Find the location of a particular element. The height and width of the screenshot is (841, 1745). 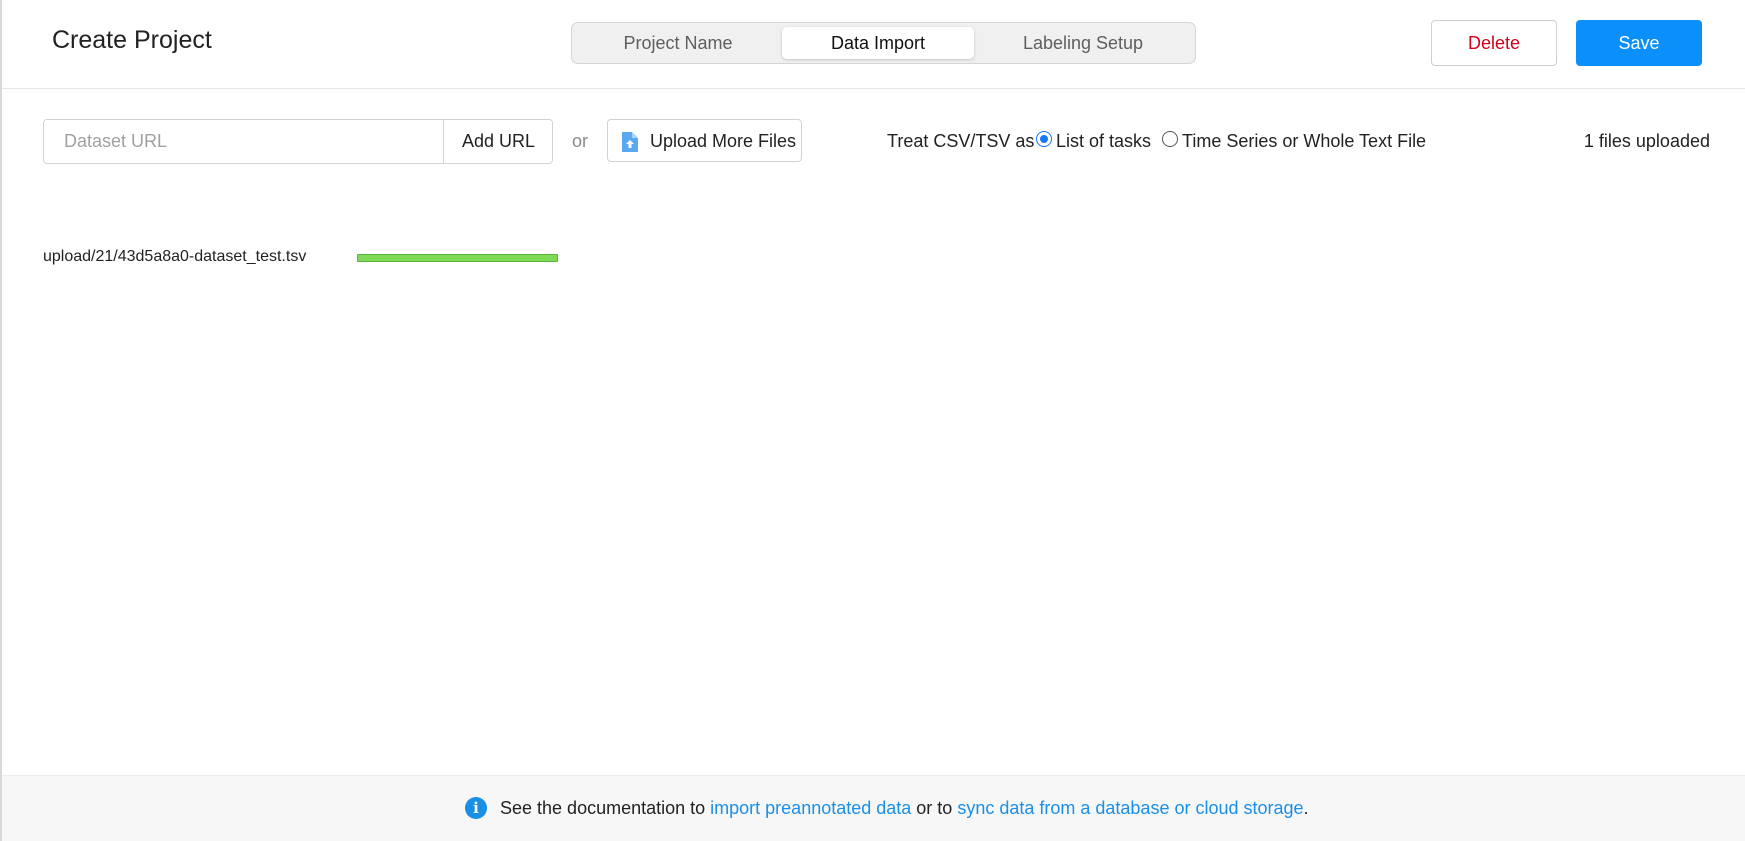

treat-csv-label: Treat CSV/TSV as is located at coordinates (961, 141).